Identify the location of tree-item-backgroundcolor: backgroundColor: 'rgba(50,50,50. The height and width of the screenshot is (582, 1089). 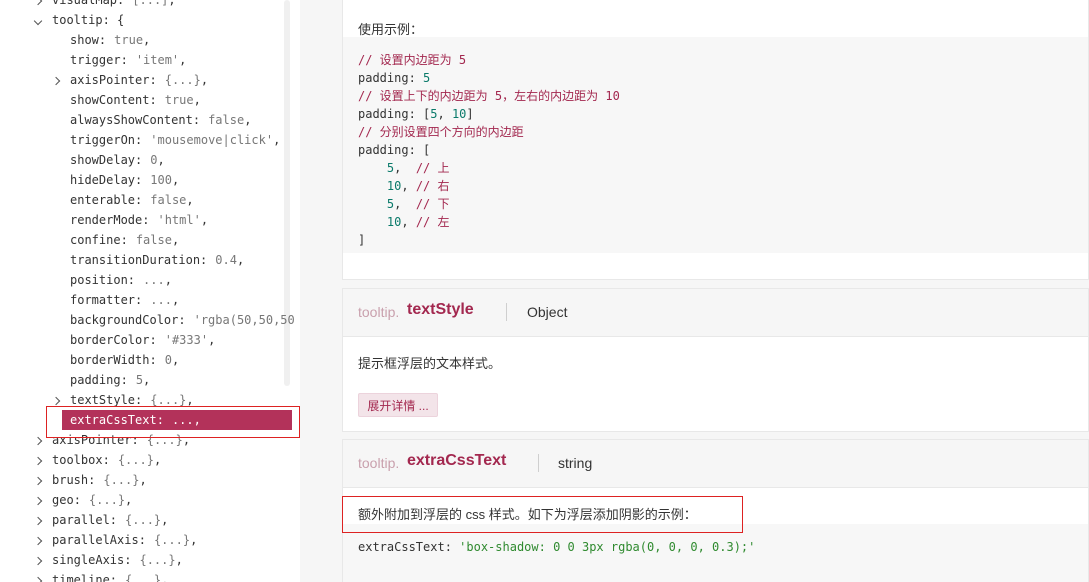
(147, 320).